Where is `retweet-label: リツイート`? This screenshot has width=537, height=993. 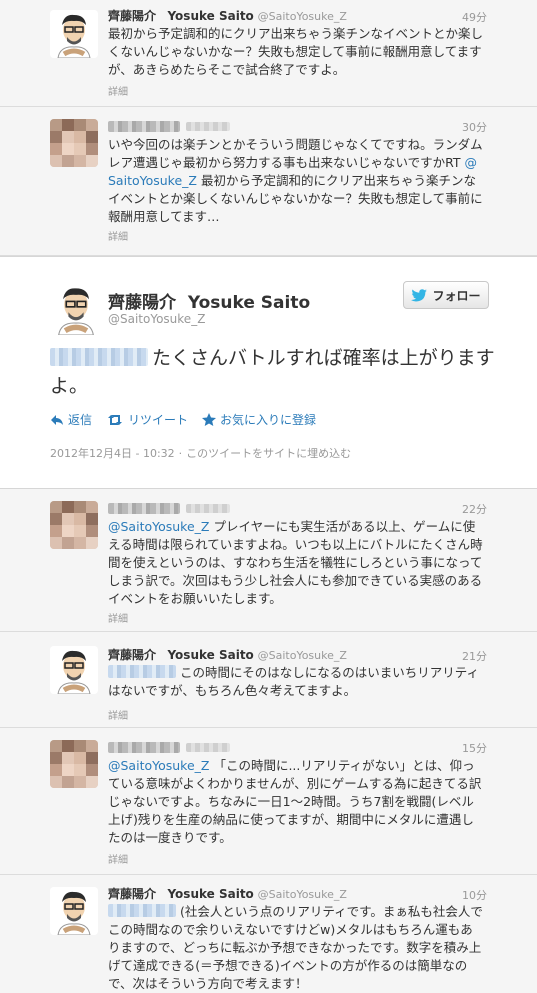 retweet-label: リツイート is located at coordinates (158, 420).